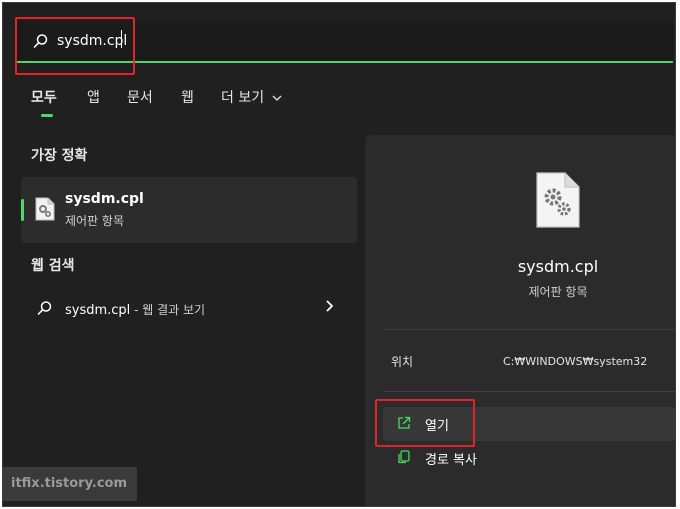 This screenshot has width=680, height=509. What do you see at coordinates (44, 308) in the screenshot?
I see `search-icon` at bounding box center [44, 308].